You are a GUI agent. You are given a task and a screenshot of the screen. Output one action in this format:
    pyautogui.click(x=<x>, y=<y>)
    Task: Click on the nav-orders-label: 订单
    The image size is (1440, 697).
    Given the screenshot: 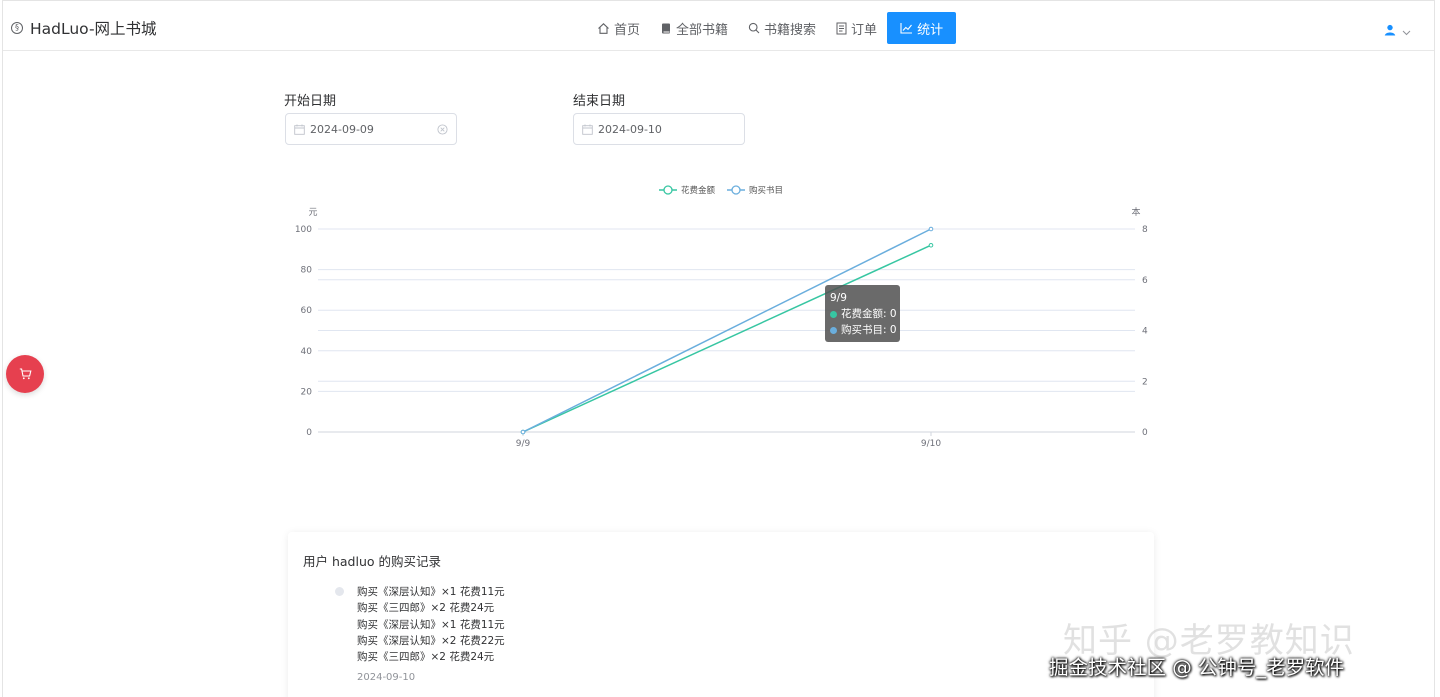 What is the action you would take?
    pyautogui.click(x=864, y=30)
    